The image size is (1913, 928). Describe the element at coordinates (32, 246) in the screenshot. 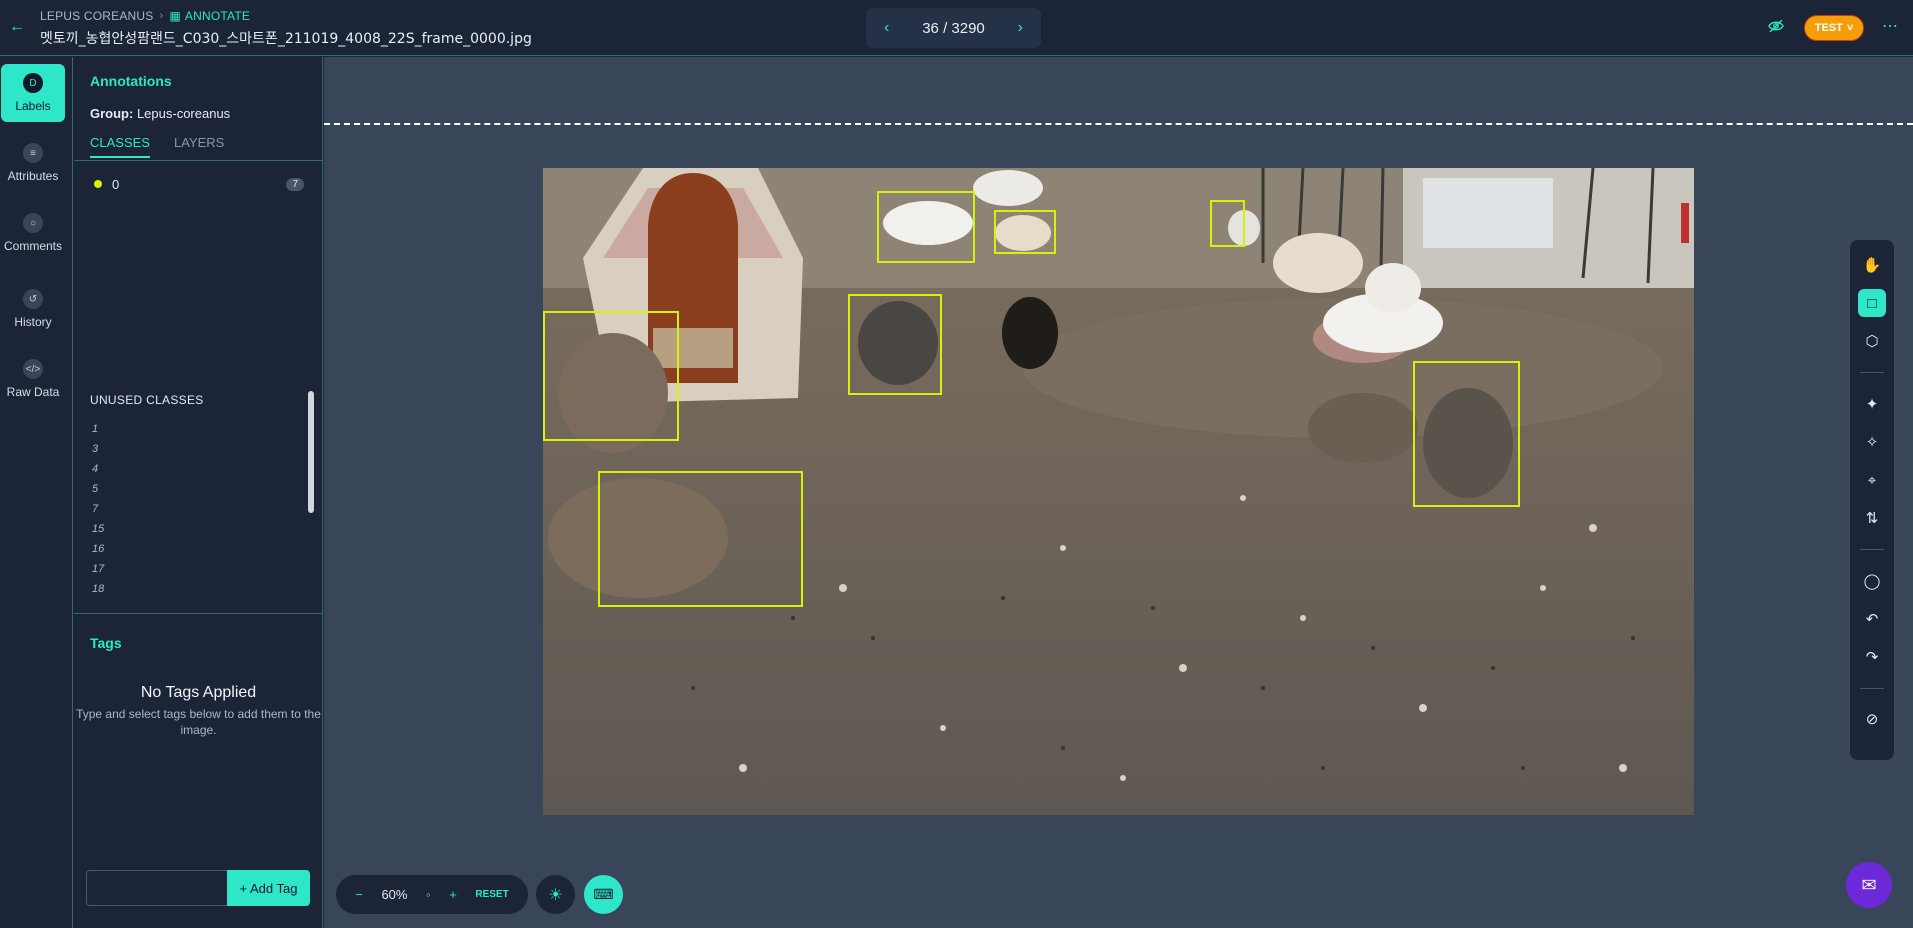

I see `rail-item-label: Comments` at that location.